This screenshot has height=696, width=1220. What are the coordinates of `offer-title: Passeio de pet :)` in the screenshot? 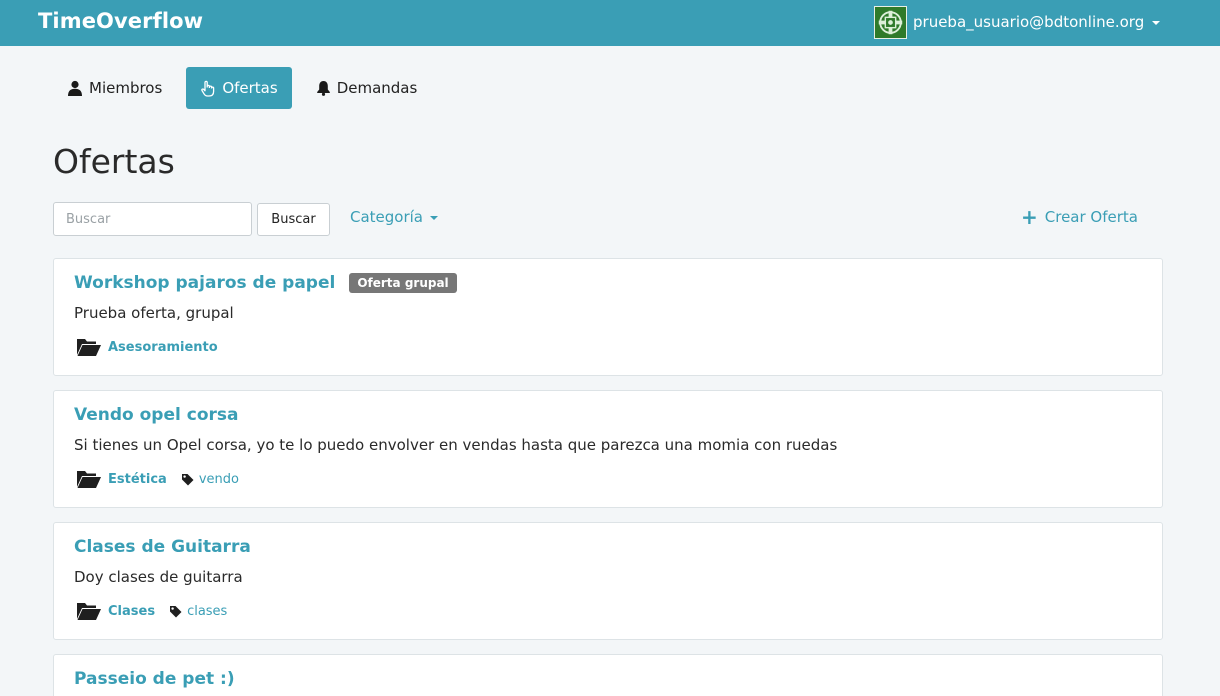 It's located at (154, 679).